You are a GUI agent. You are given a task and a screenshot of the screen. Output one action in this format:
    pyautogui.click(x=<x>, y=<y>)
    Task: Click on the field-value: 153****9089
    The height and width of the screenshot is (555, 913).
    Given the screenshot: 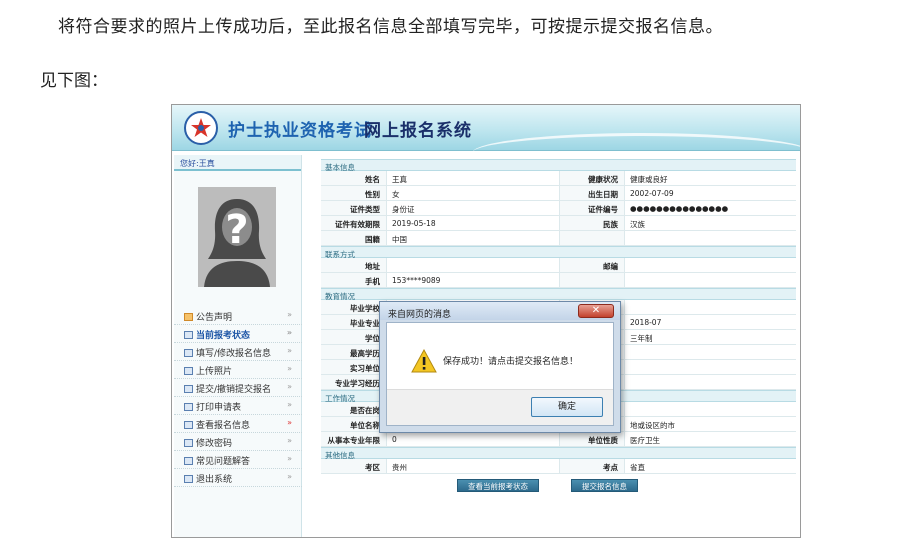 What is the action you would take?
    pyautogui.click(x=416, y=280)
    